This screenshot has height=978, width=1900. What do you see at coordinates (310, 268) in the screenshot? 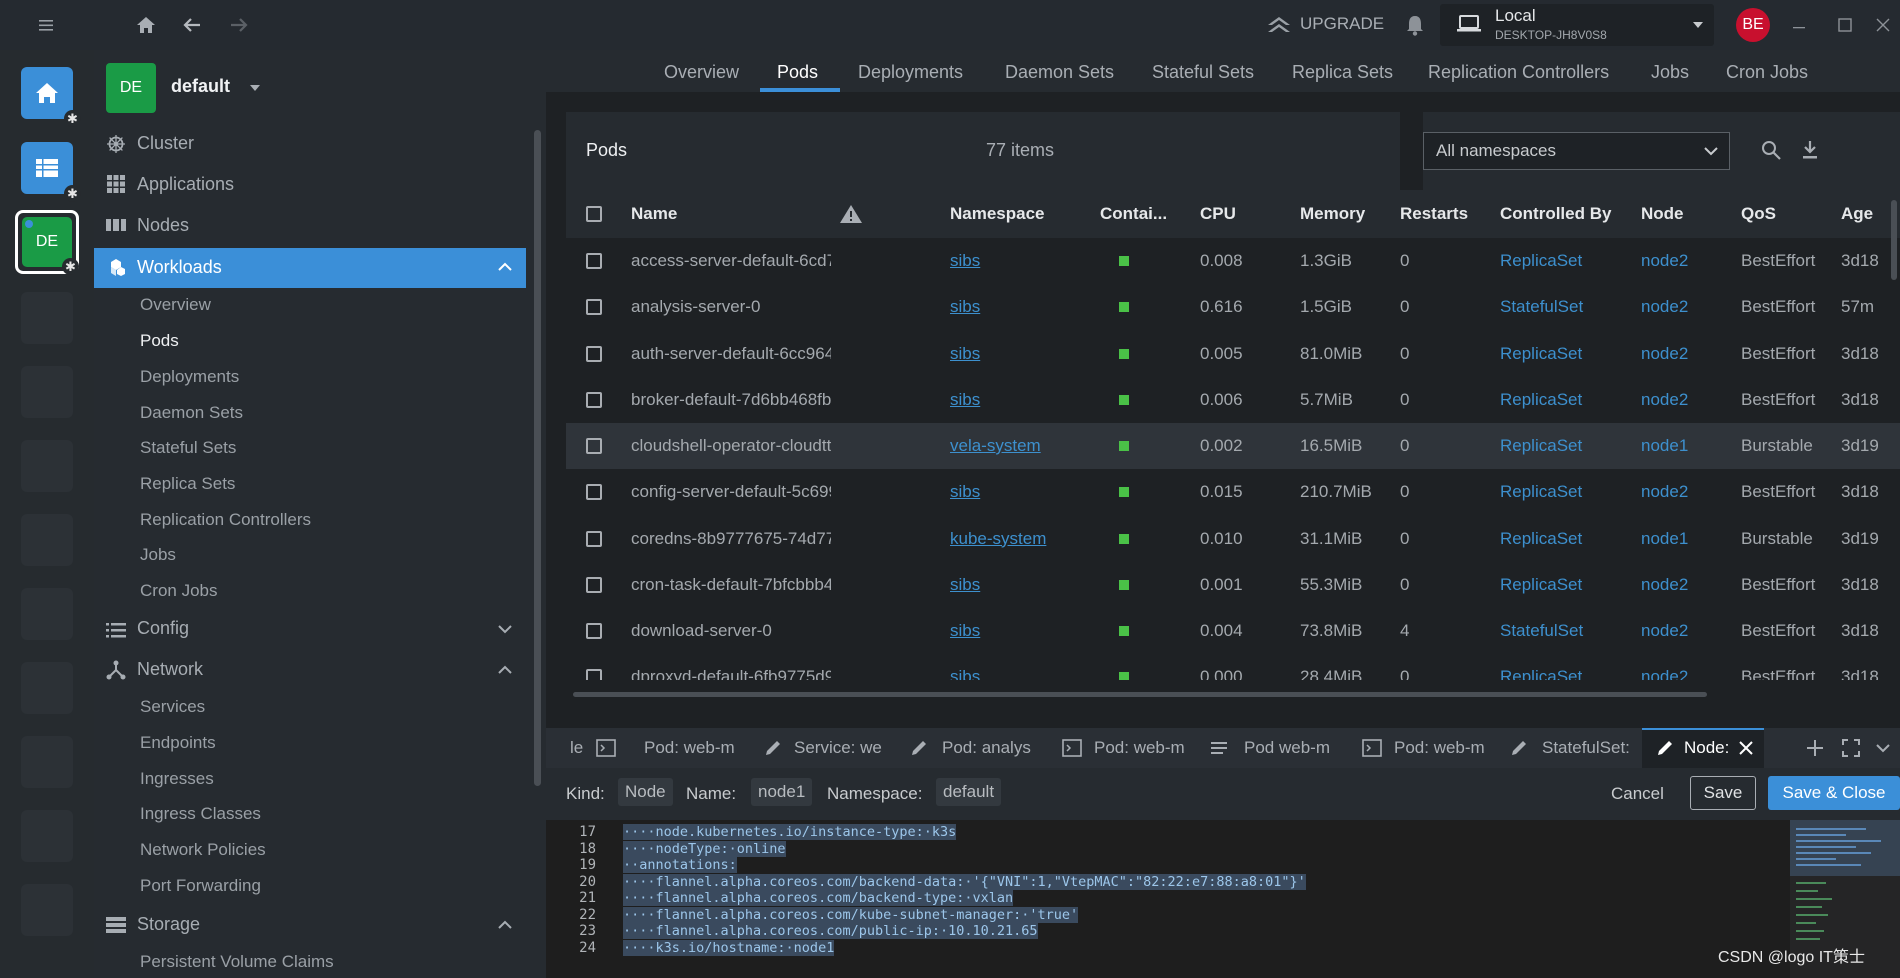
I see `sidebar-item-workloads: Workloads` at bounding box center [310, 268].